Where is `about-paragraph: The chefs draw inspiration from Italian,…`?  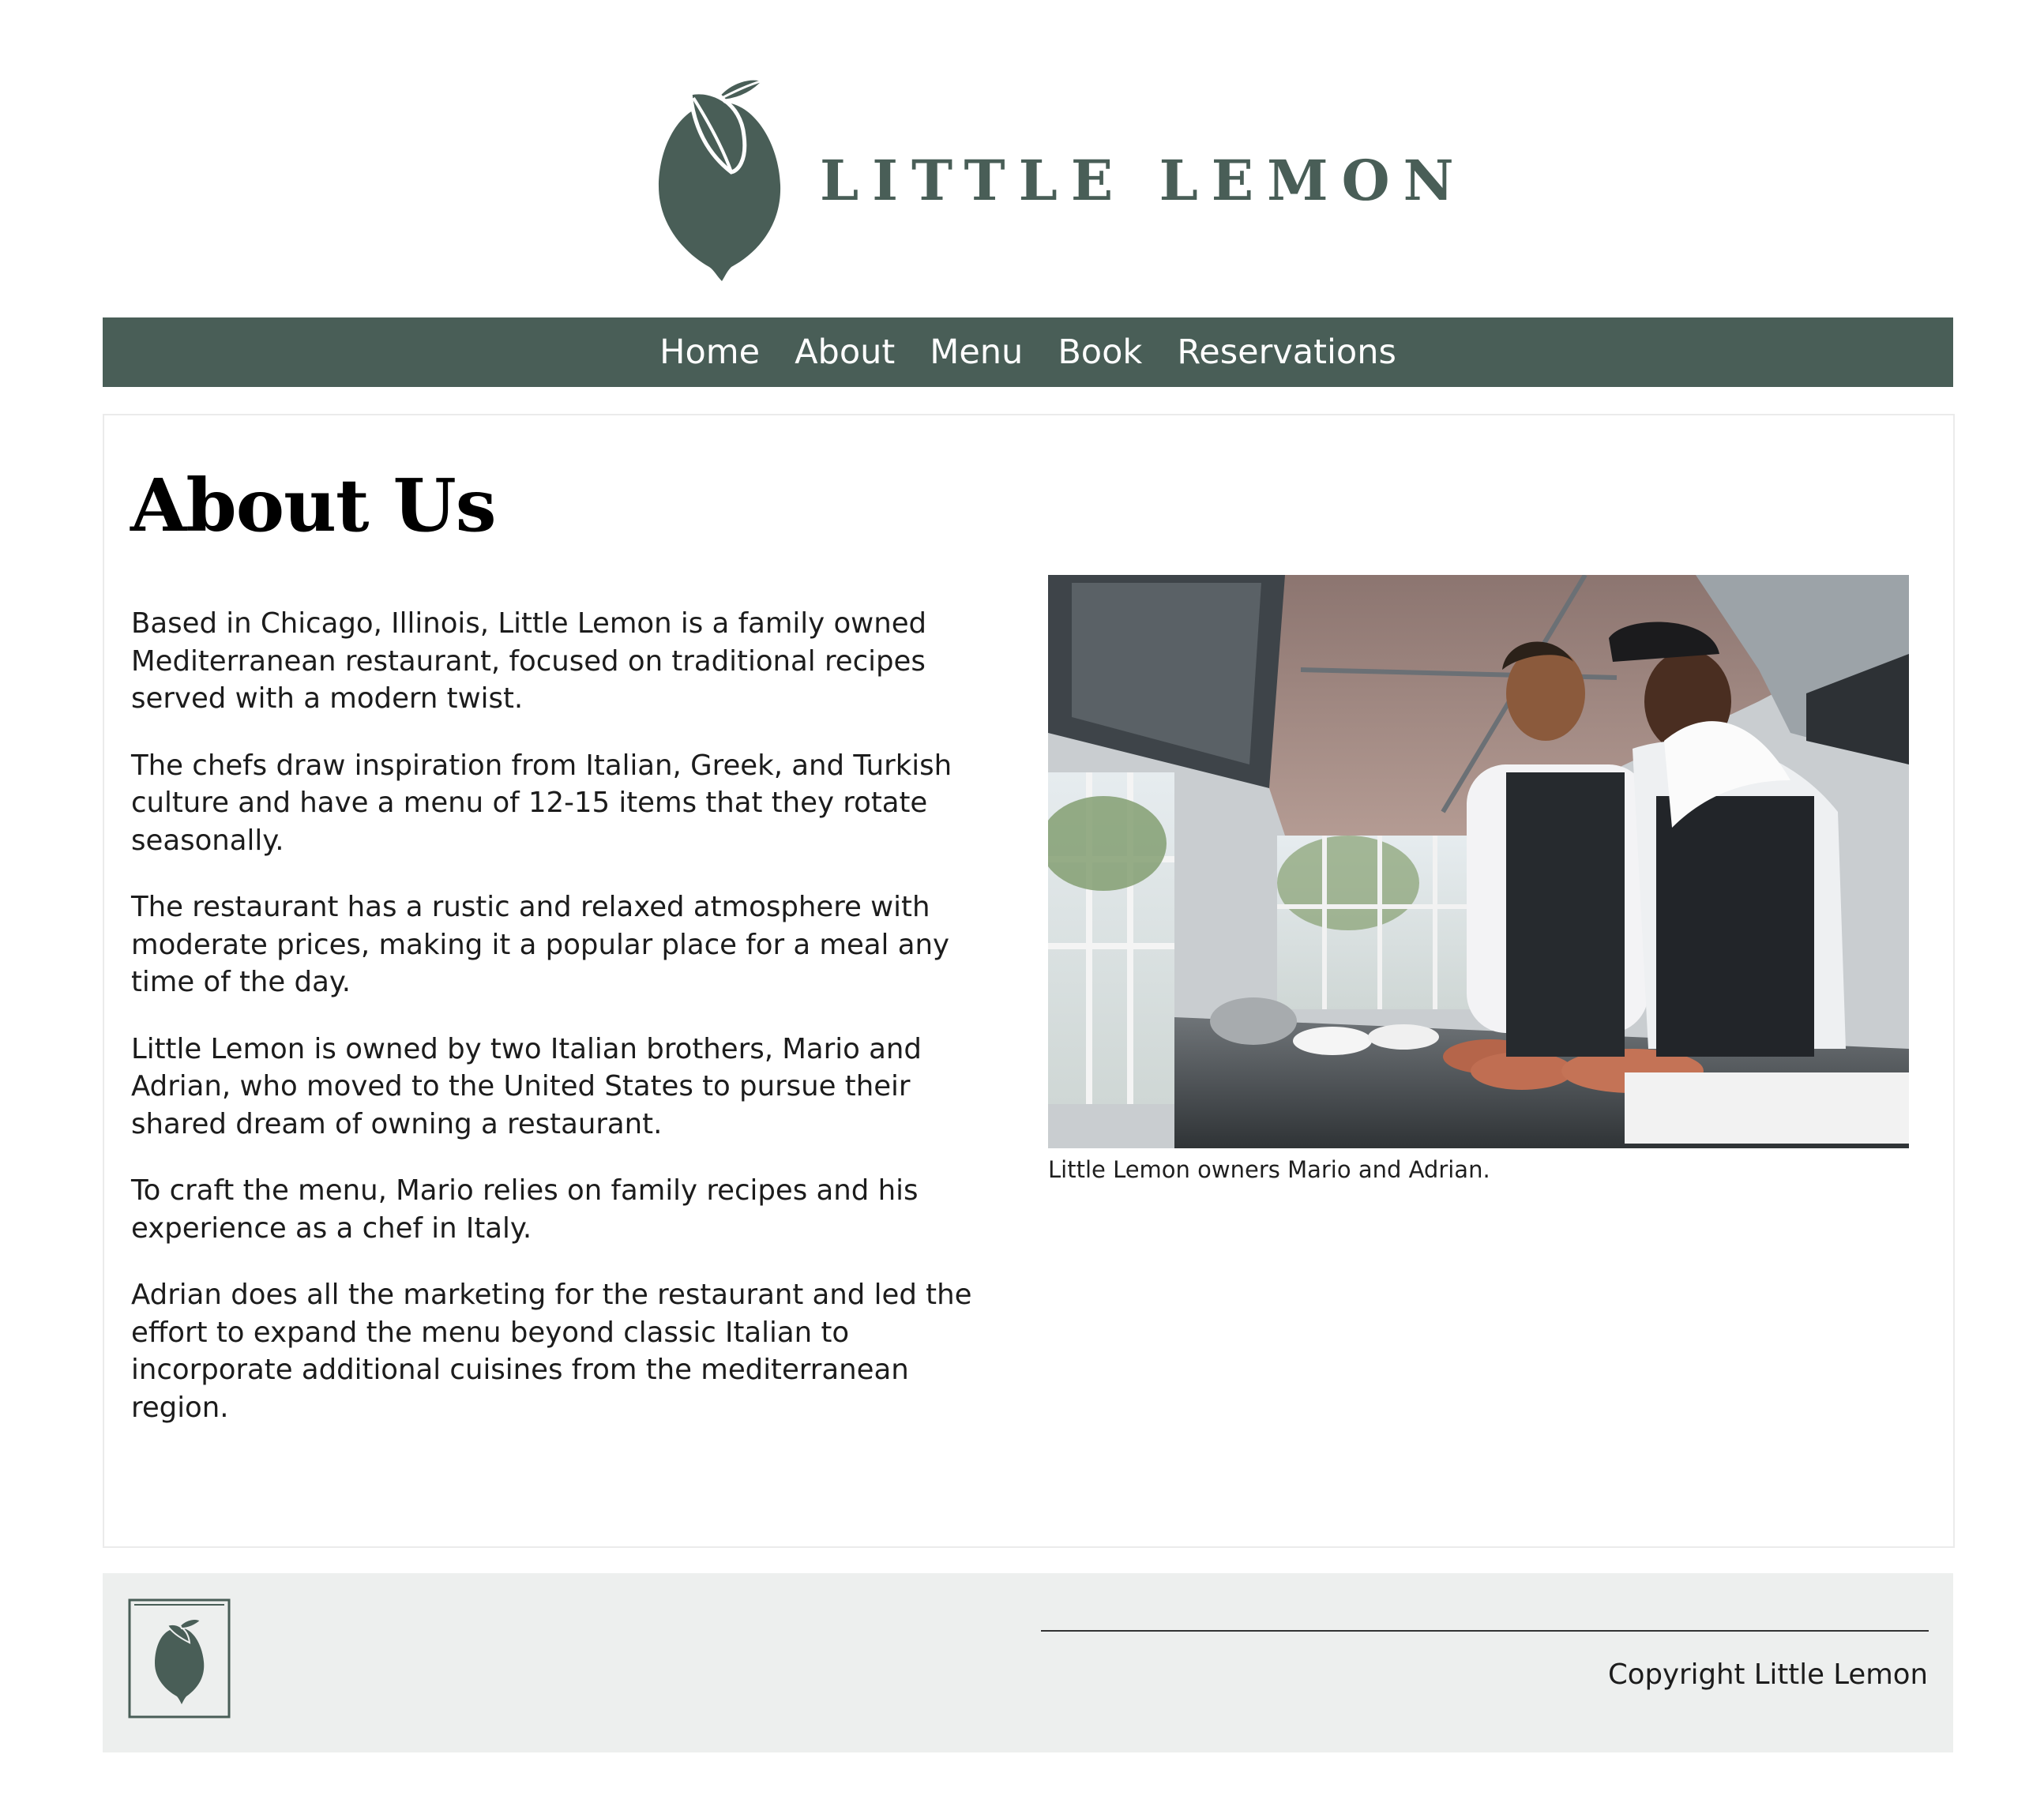 about-paragraph: The chefs draw inspiration from Italian,… is located at coordinates (541, 803).